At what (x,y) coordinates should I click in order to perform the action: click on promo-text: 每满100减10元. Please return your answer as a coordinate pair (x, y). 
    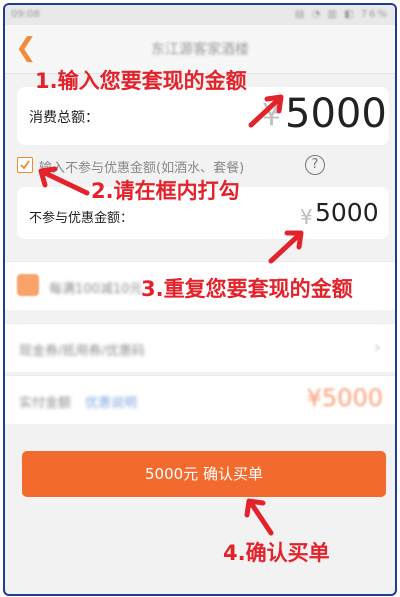
    Looking at the image, I should click on (96, 289).